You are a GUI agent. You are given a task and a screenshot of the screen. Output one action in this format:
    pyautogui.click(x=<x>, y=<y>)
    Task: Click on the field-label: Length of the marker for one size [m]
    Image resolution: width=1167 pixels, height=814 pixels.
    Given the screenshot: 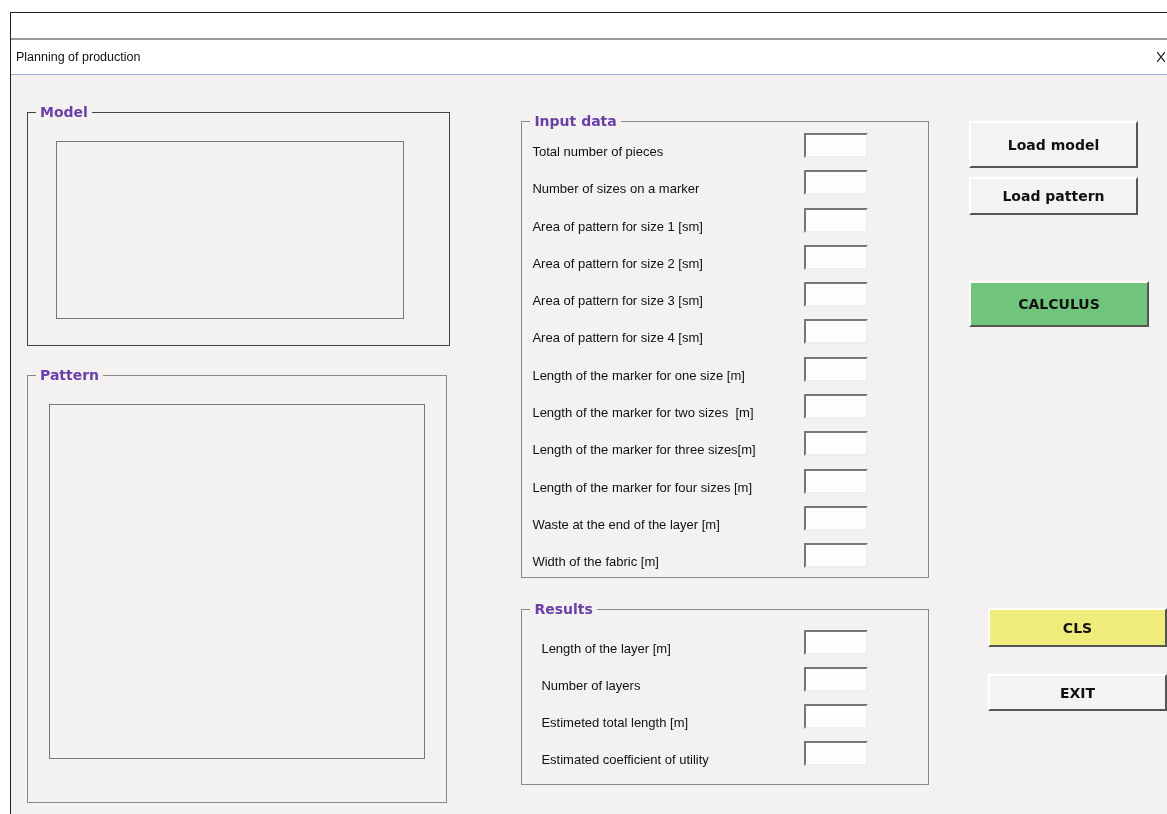 What is the action you would take?
    pyautogui.click(x=639, y=375)
    